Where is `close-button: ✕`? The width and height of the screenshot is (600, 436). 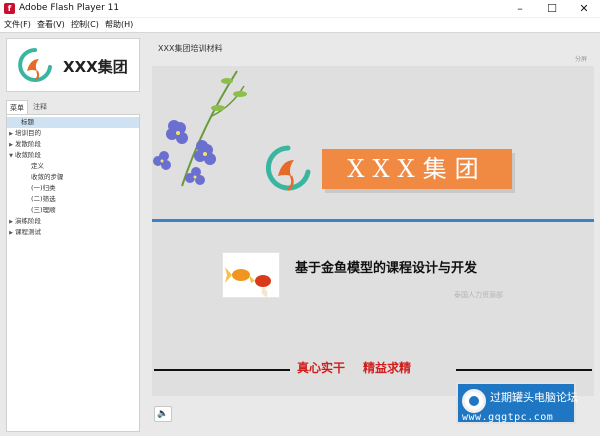
close-button: ✕ is located at coordinates (584, 9).